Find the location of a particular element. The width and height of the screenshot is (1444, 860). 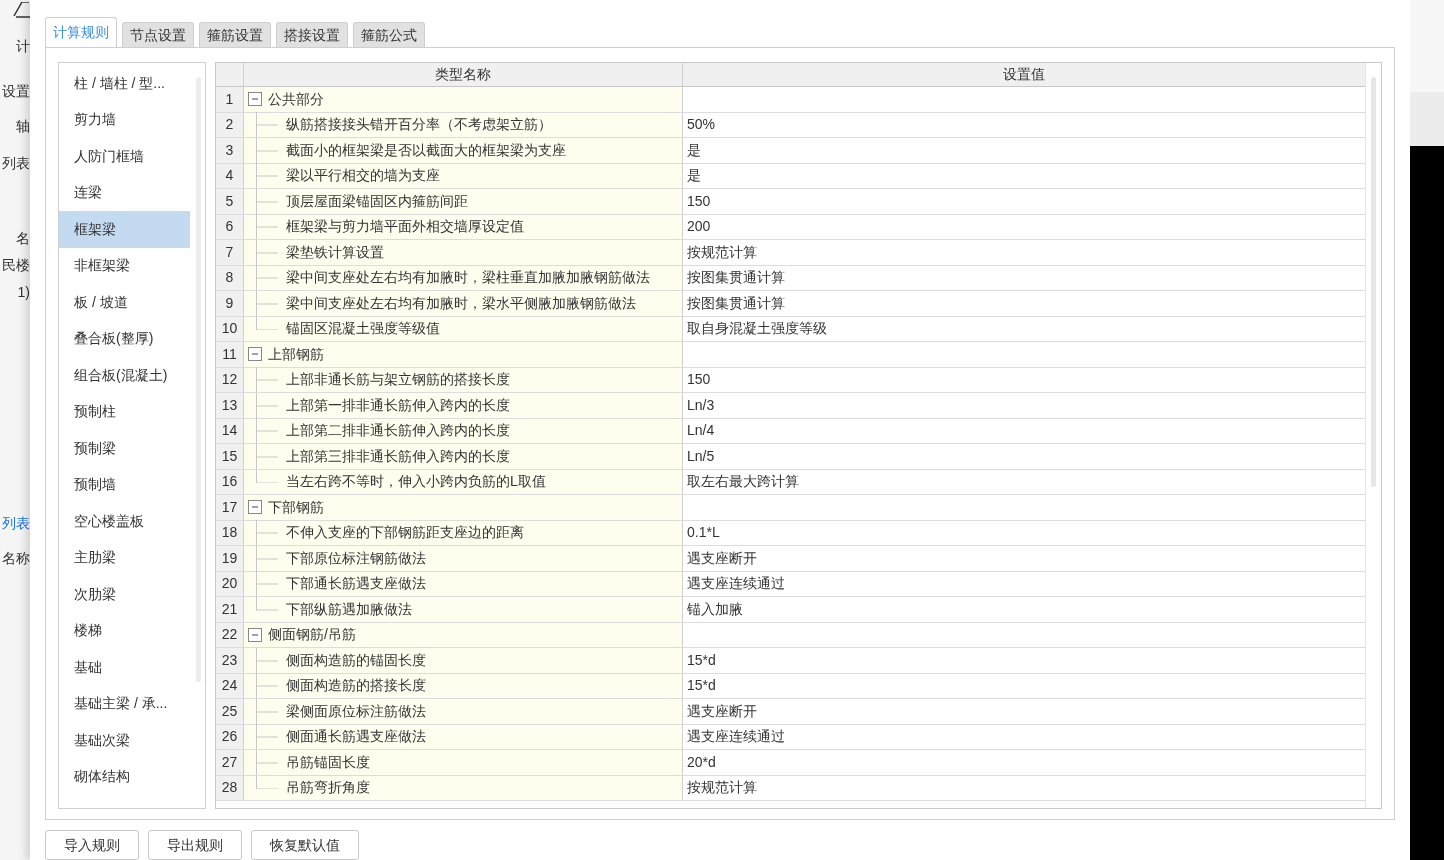

category-item: 砌体结构 is located at coordinates (124, 776).